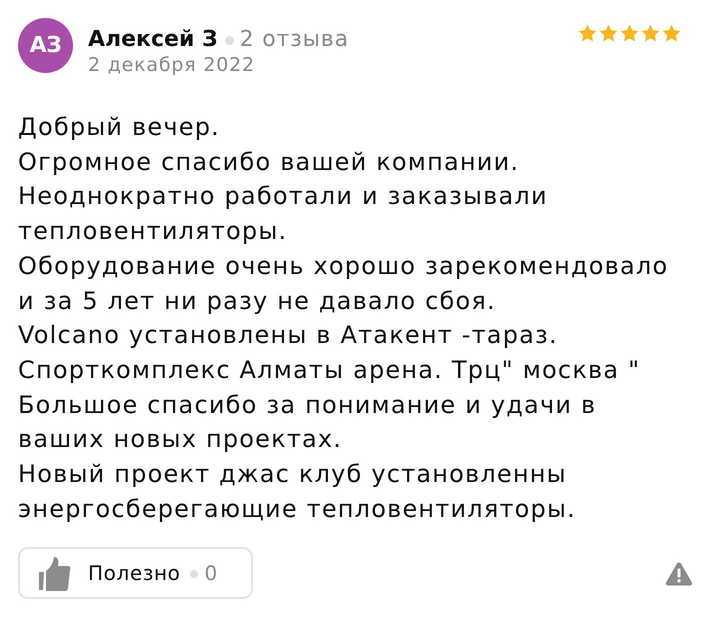 This screenshot has width=711, height=618. What do you see at coordinates (172, 65) in the screenshot?
I see `review-date: 2 декабря 2022` at bounding box center [172, 65].